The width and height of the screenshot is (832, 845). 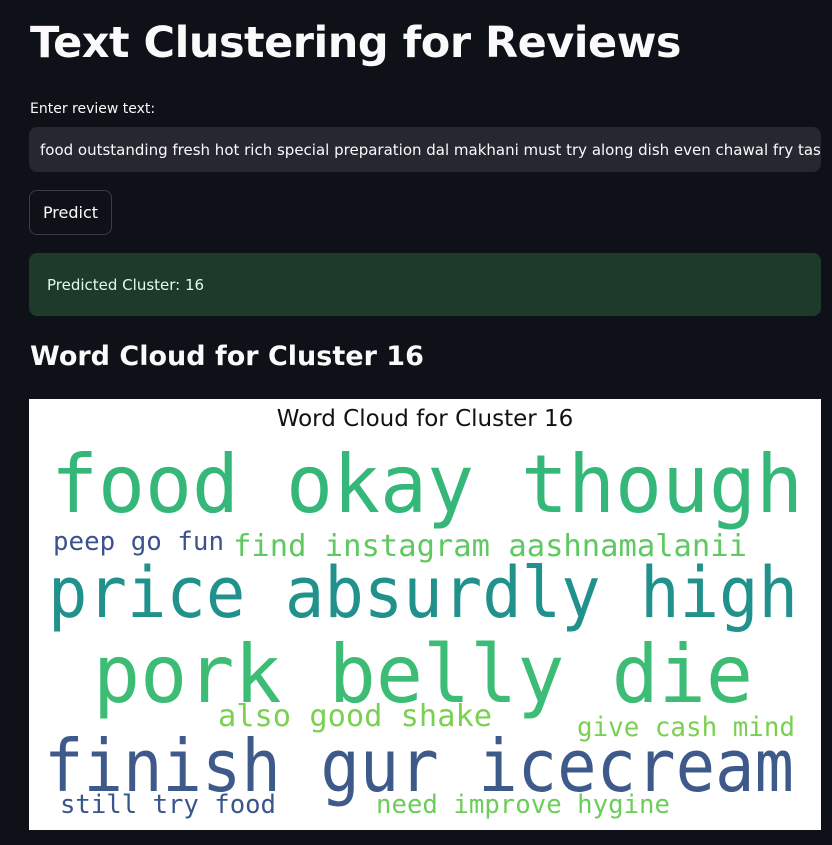 I want to click on review-text-input, so click(x=425, y=149).